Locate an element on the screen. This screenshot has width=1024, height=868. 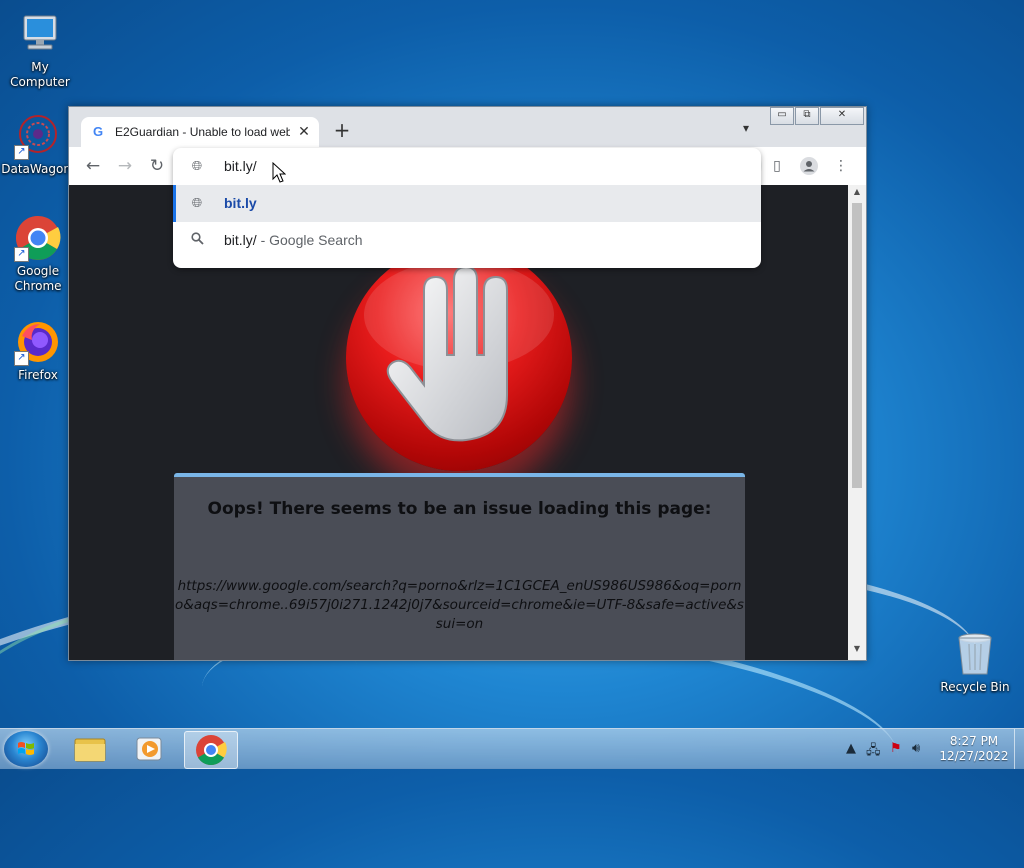
desktop-icon-label: Google Chrome is located at coordinates (38, 278).